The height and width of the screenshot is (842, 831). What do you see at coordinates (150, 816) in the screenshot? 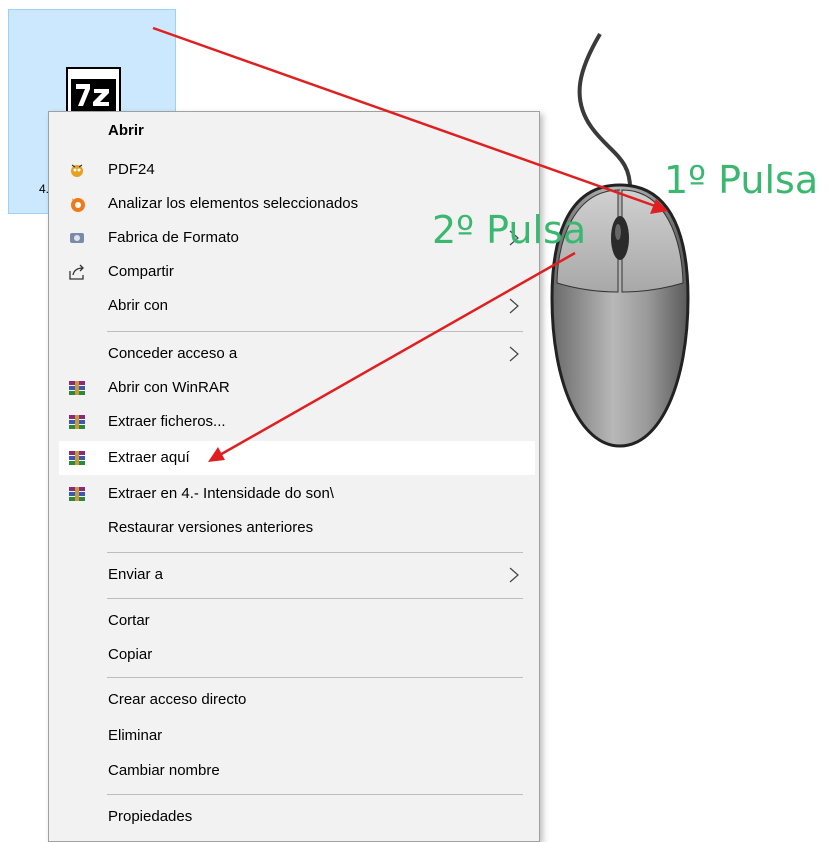
I see `menu-item-label: Propiedades` at bounding box center [150, 816].